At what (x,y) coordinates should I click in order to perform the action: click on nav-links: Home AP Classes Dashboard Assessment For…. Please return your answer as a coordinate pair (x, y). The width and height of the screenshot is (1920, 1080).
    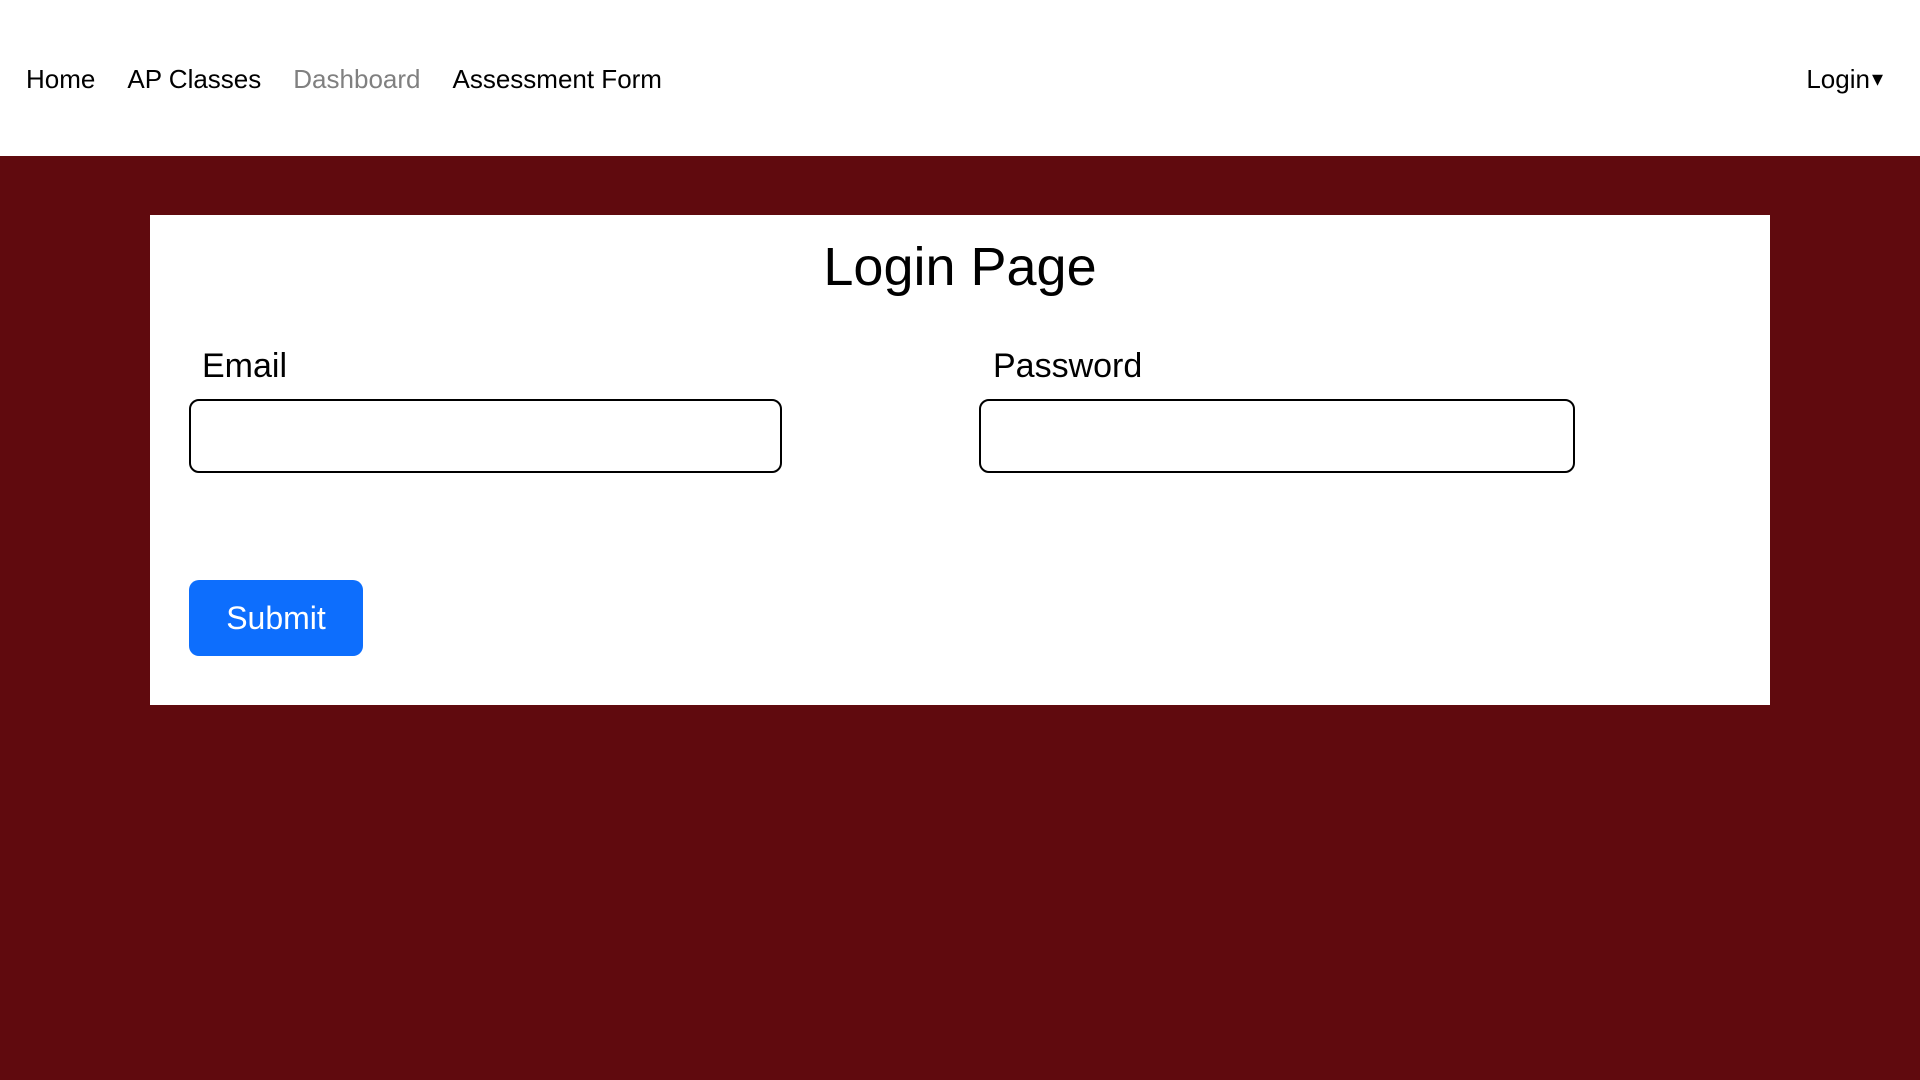
    Looking at the image, I should click on (360, 79).